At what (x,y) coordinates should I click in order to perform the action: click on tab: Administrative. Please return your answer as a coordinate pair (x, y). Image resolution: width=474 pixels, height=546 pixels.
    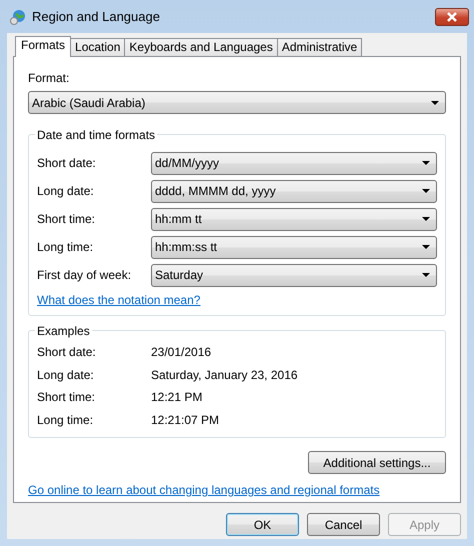
    Looking at the image, I should click on (319, 47).